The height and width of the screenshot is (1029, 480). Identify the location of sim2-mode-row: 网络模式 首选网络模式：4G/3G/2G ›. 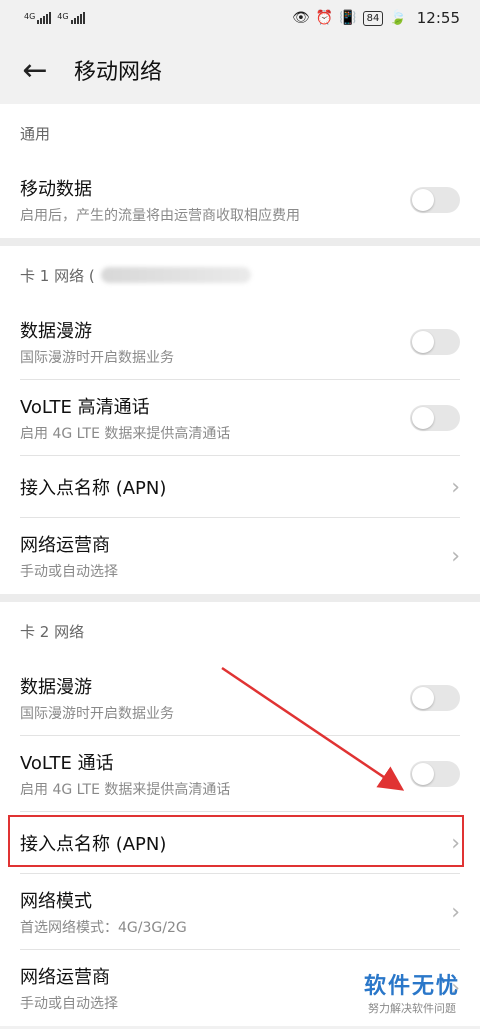
(240, 912).